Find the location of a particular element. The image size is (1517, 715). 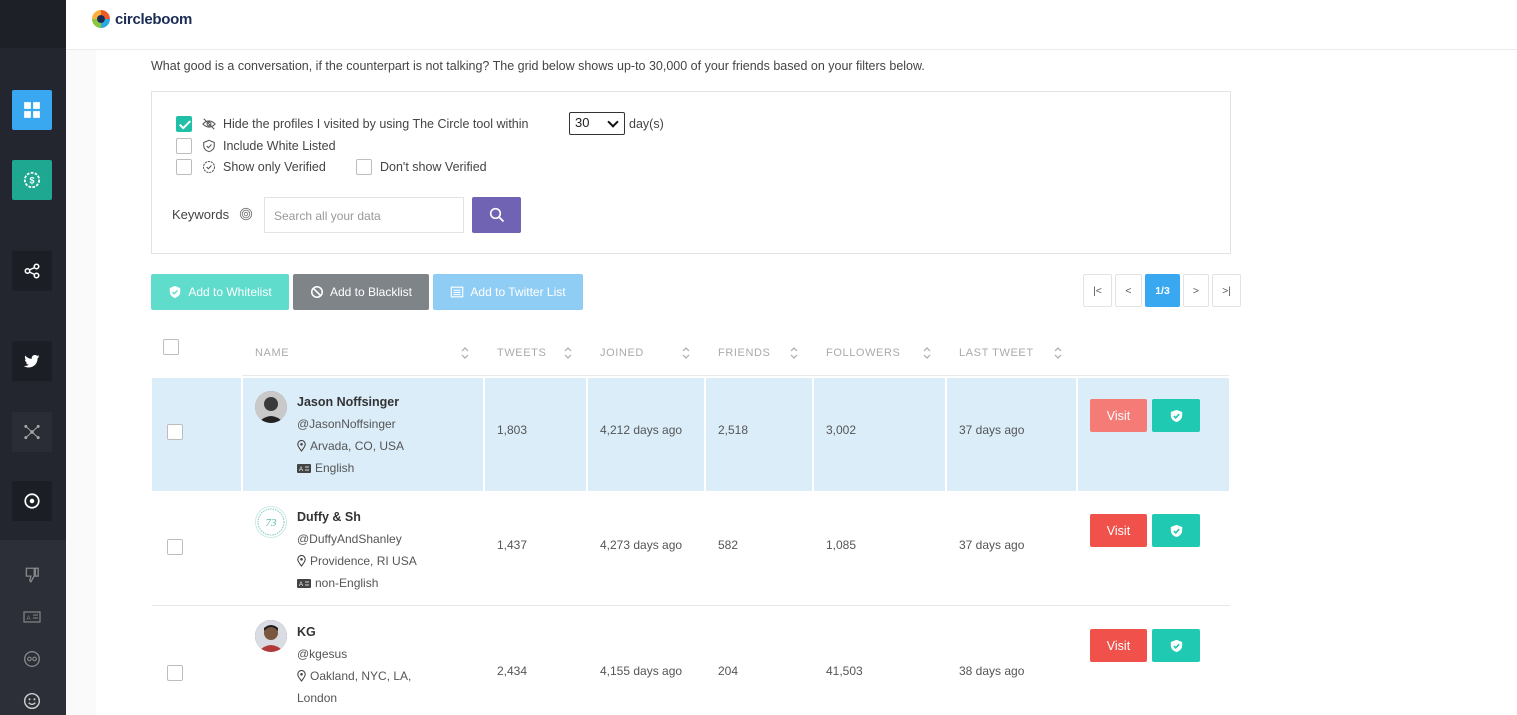

user-handle: @kgesus is located at coordinates (322, 654).